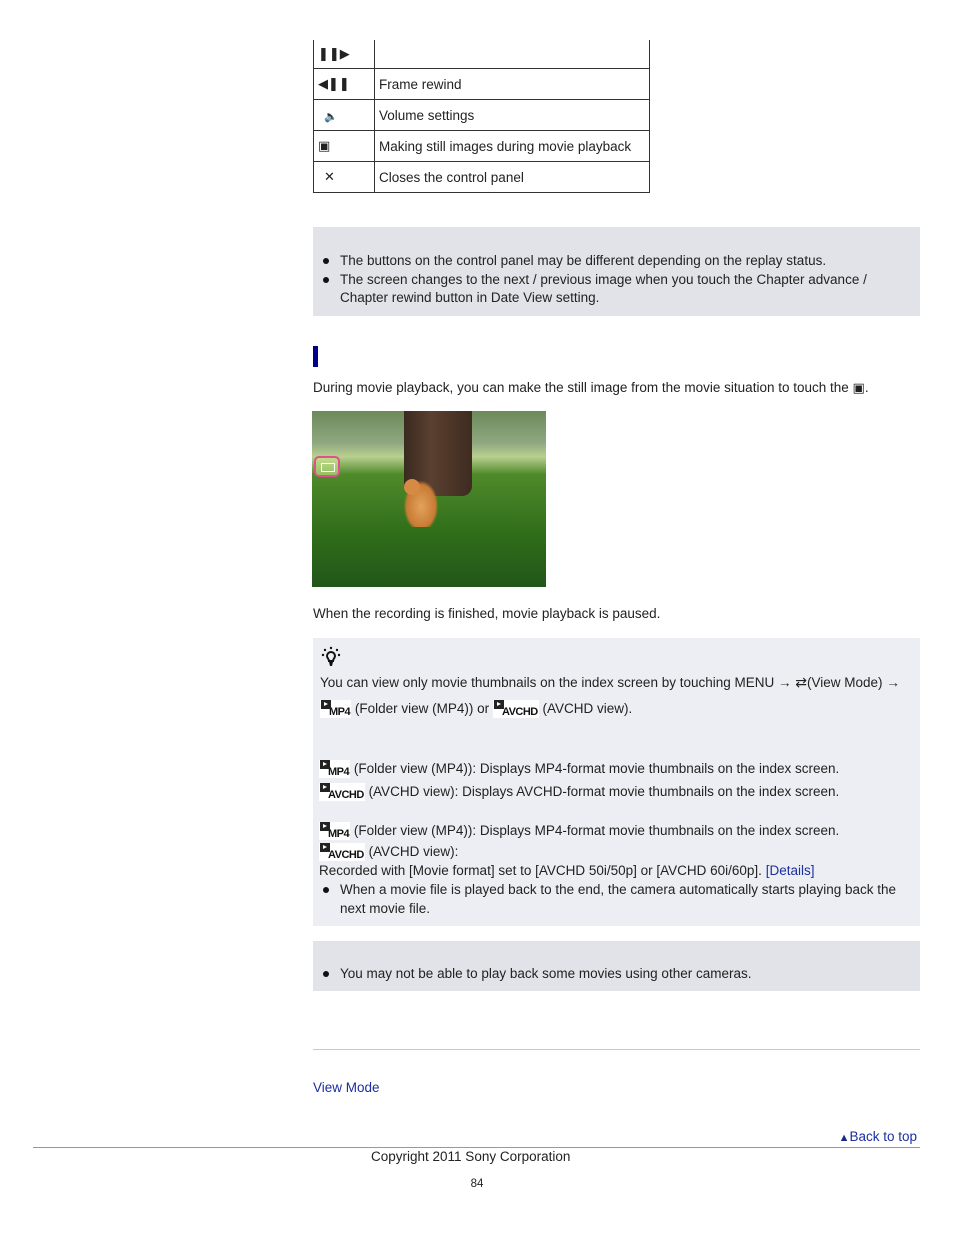  What do you see at coordinates (866, 387) in the screenshot?
I see `intro-end: .` at bounding box center [866, 387].